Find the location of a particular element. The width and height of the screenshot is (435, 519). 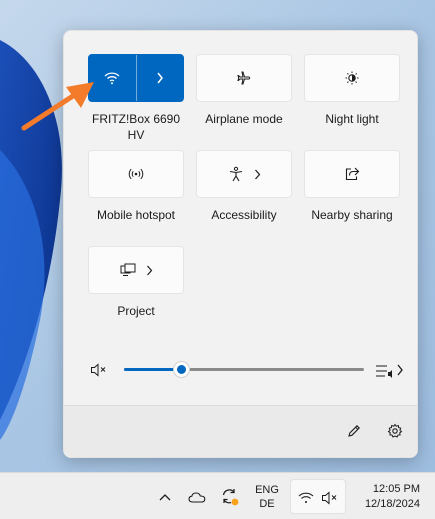

volume-slider-thumb is located at coordinates (182, 369).